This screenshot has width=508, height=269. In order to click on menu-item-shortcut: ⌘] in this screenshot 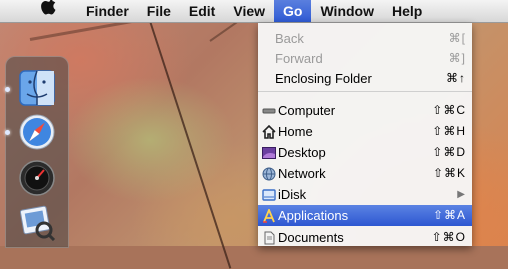, I will do `click(457, 58)`.